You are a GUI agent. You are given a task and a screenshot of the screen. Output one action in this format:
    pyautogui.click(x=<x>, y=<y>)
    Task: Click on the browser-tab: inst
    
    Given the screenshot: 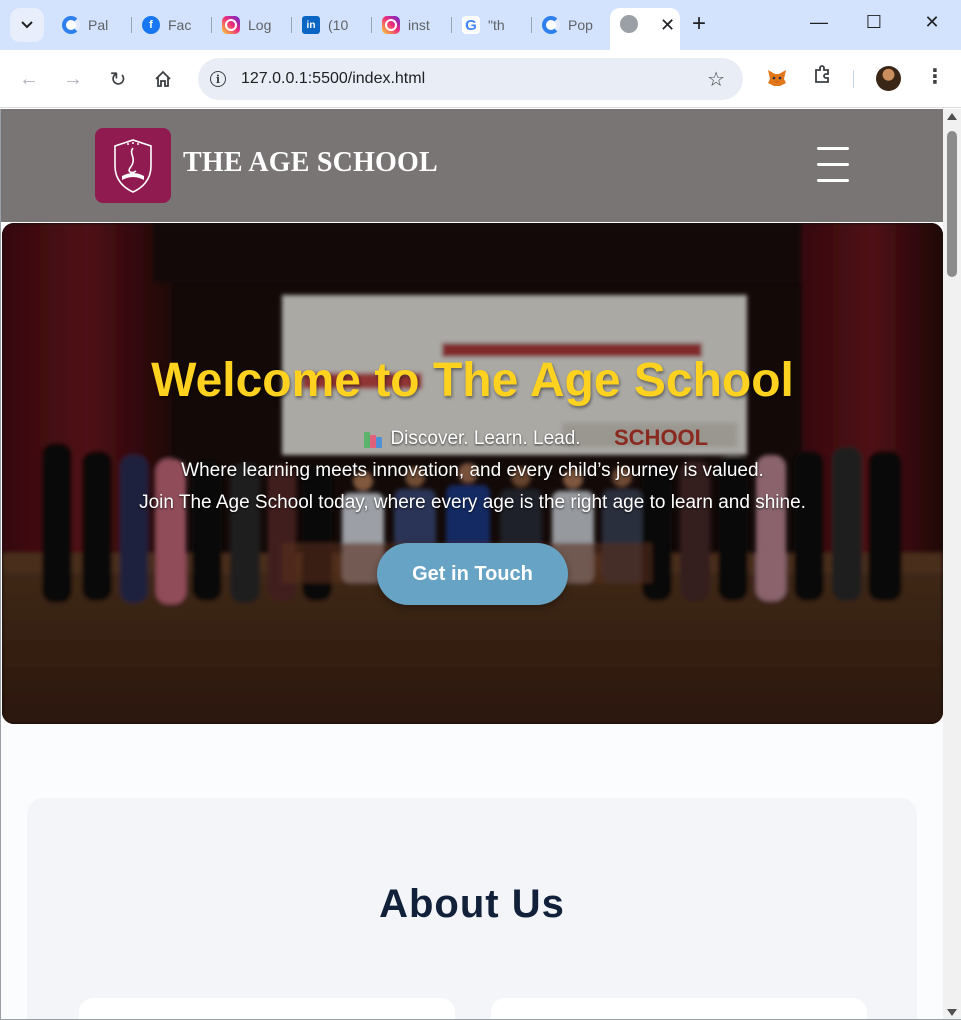 What is the action you would take?
    pyautogui.click(x=412, y=25)
    